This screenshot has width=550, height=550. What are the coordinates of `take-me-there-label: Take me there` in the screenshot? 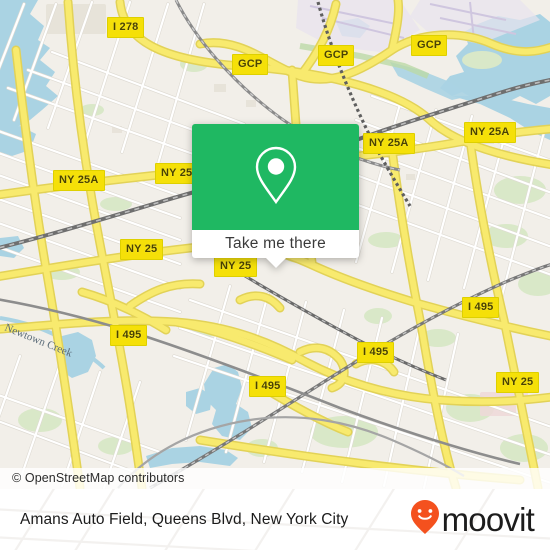 It's located at (275, 244).